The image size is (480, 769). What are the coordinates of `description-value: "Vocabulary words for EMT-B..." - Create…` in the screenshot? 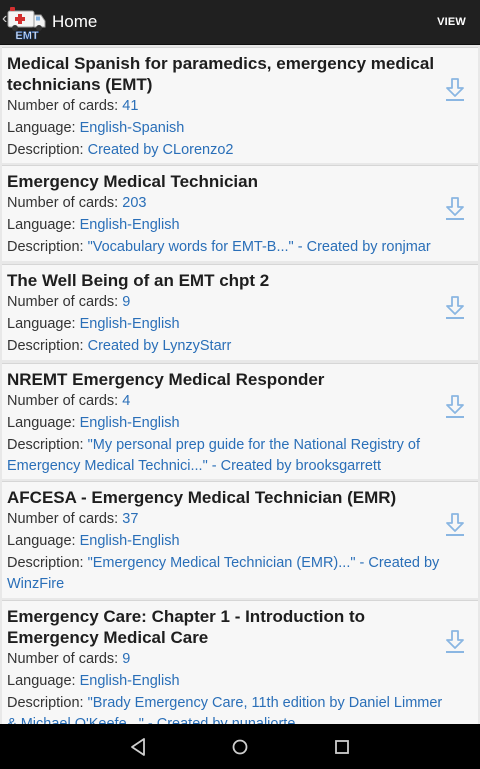 It's located at (259, 247).